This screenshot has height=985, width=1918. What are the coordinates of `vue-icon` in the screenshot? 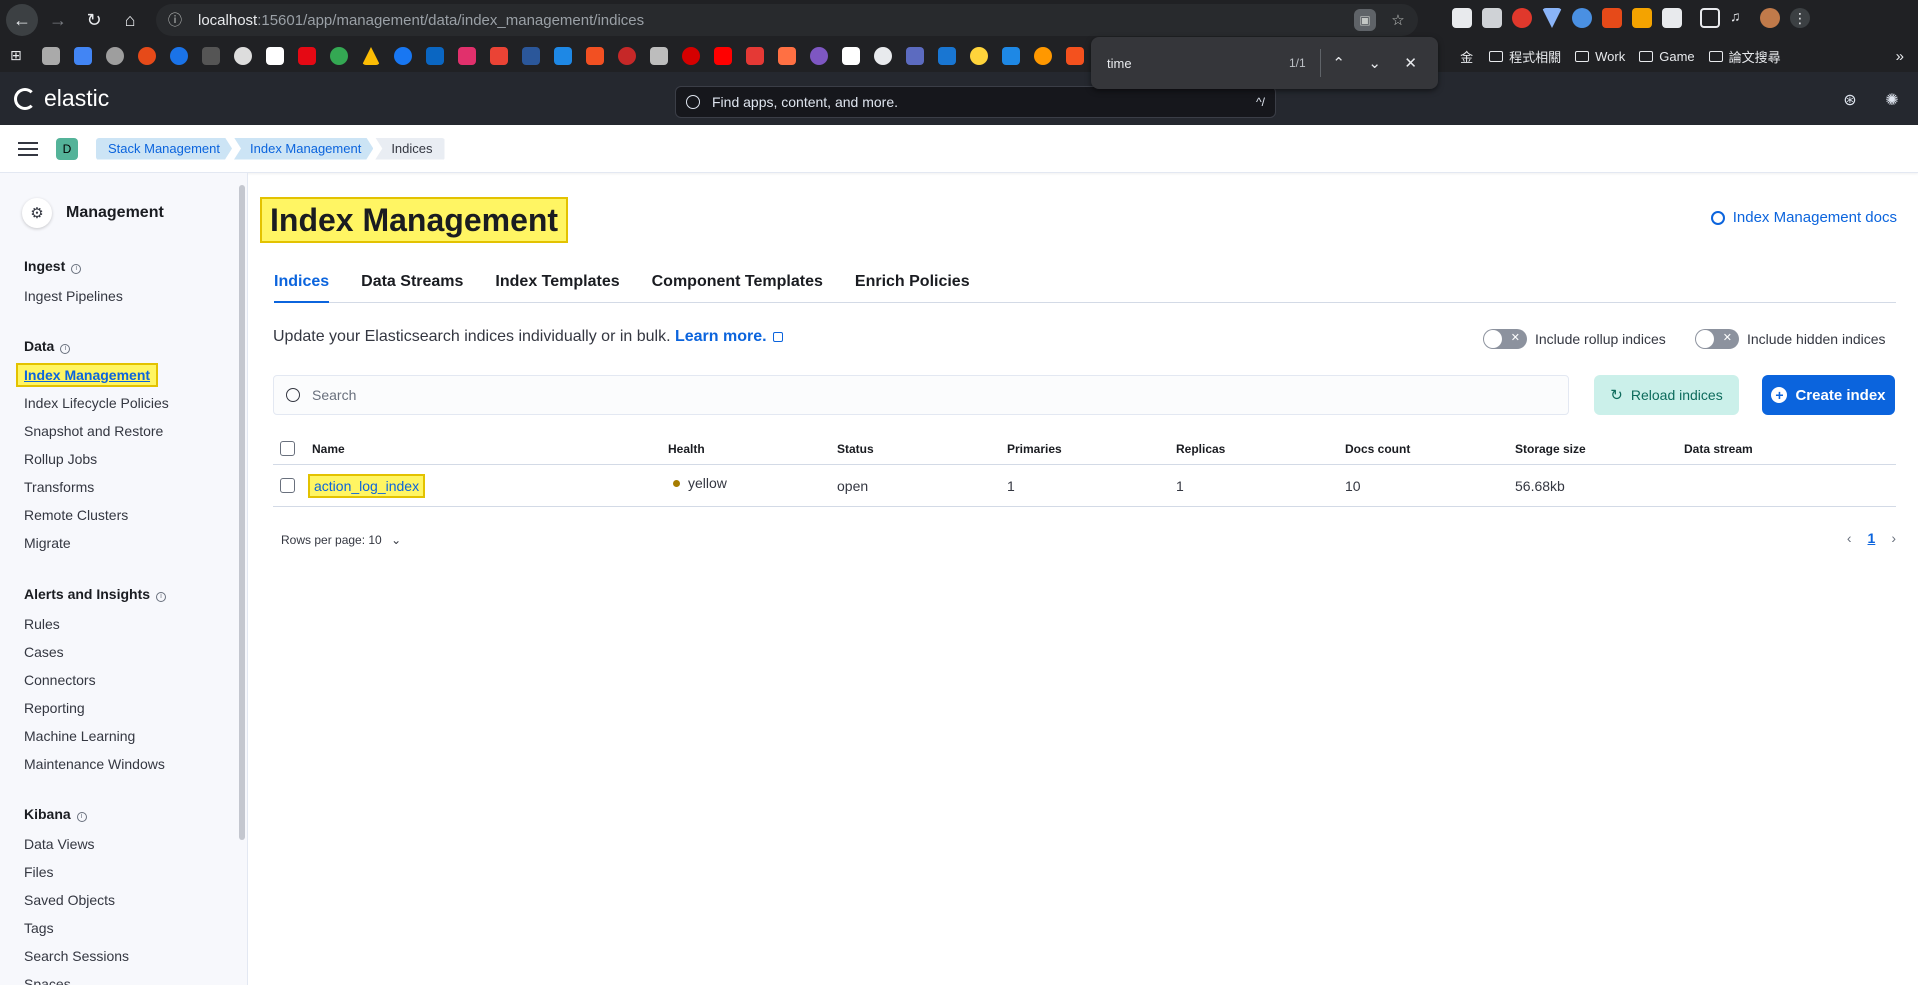 It's located at (1552, 18).